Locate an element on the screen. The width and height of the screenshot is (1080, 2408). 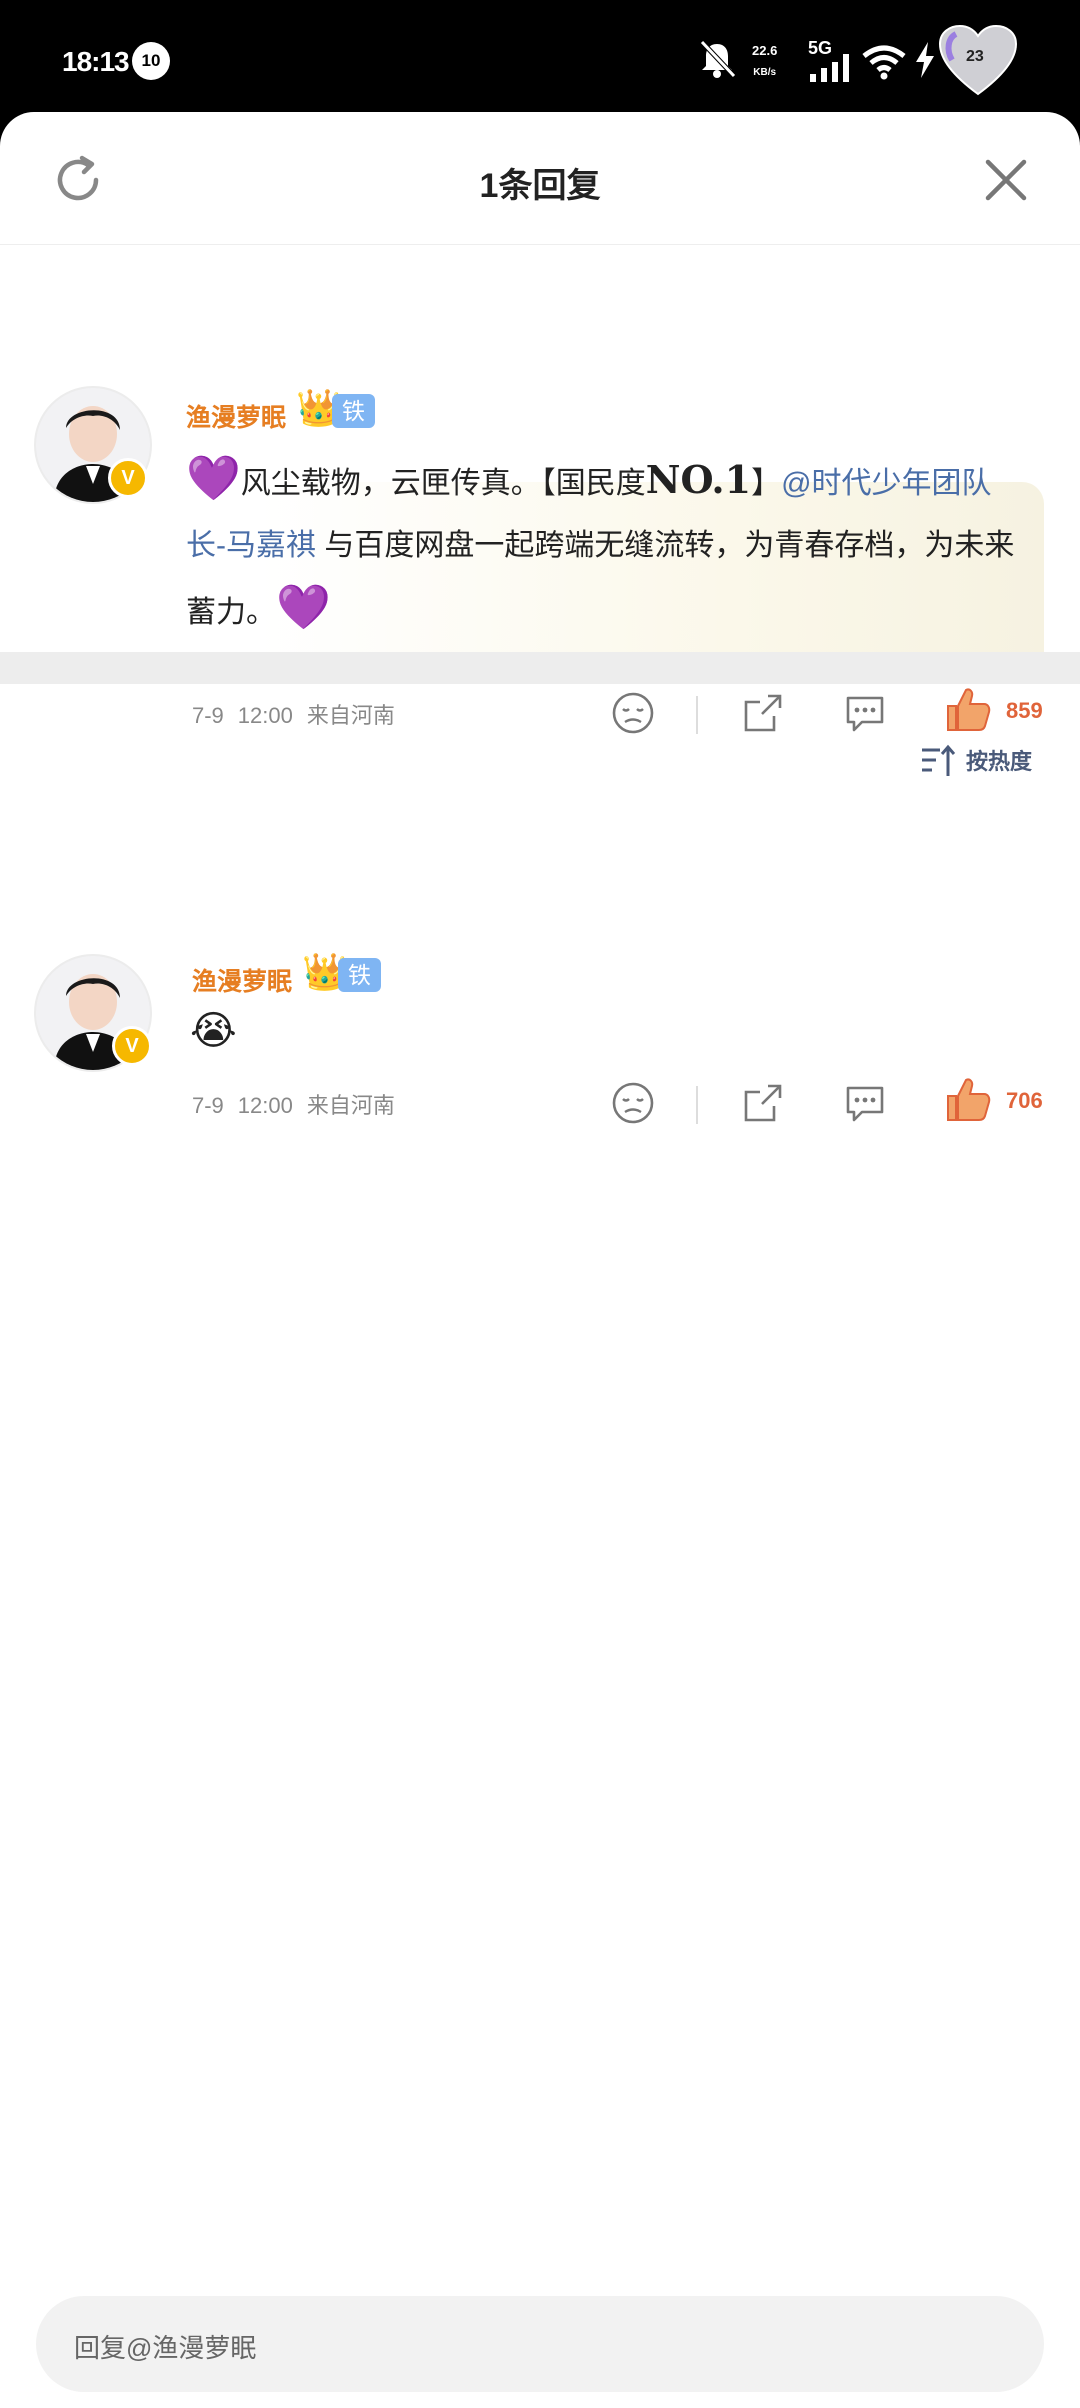
sheet-header: 1条回复 is located at coordinates (540, 178).